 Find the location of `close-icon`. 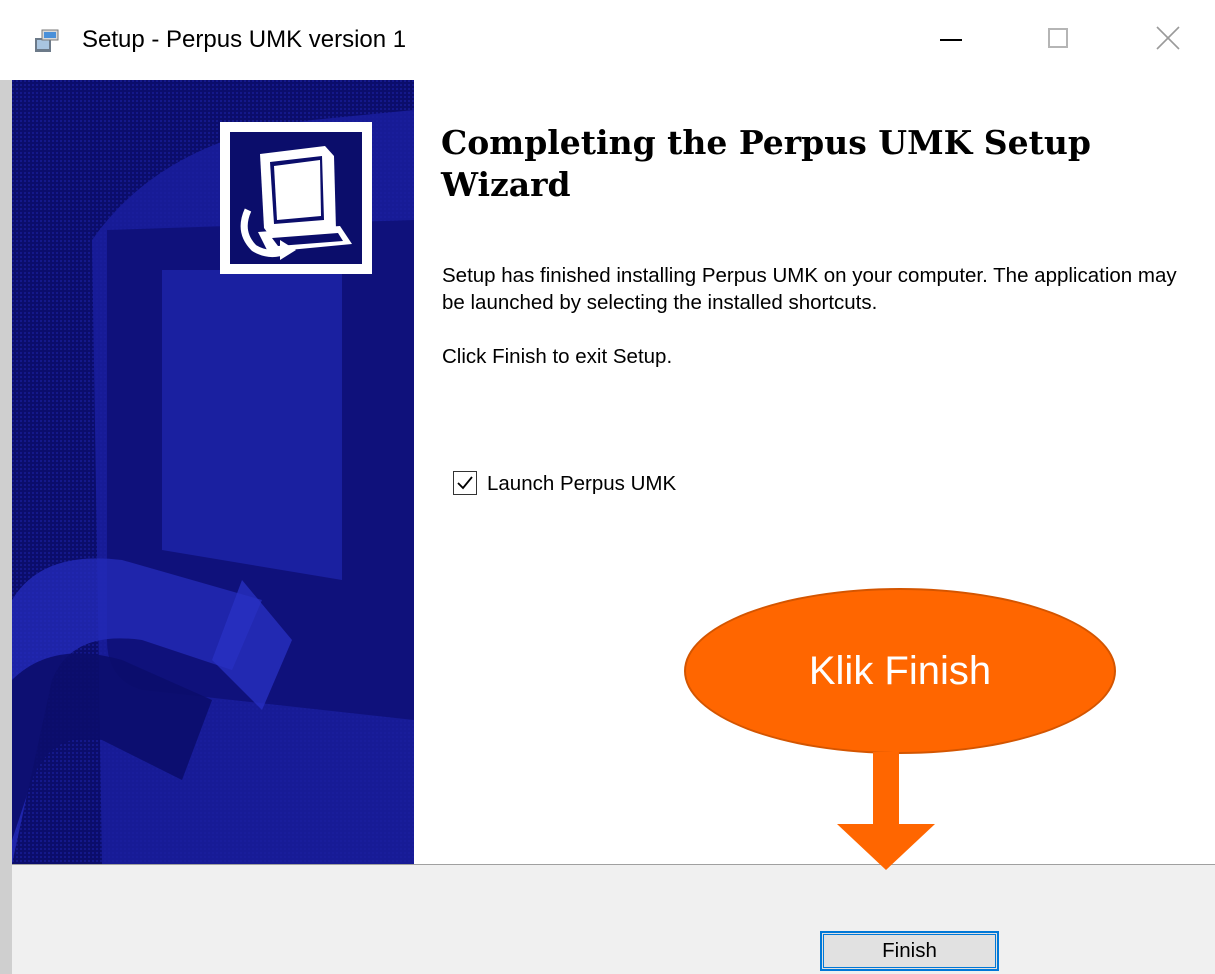

close-icon is located at coordinates (1164, 40).